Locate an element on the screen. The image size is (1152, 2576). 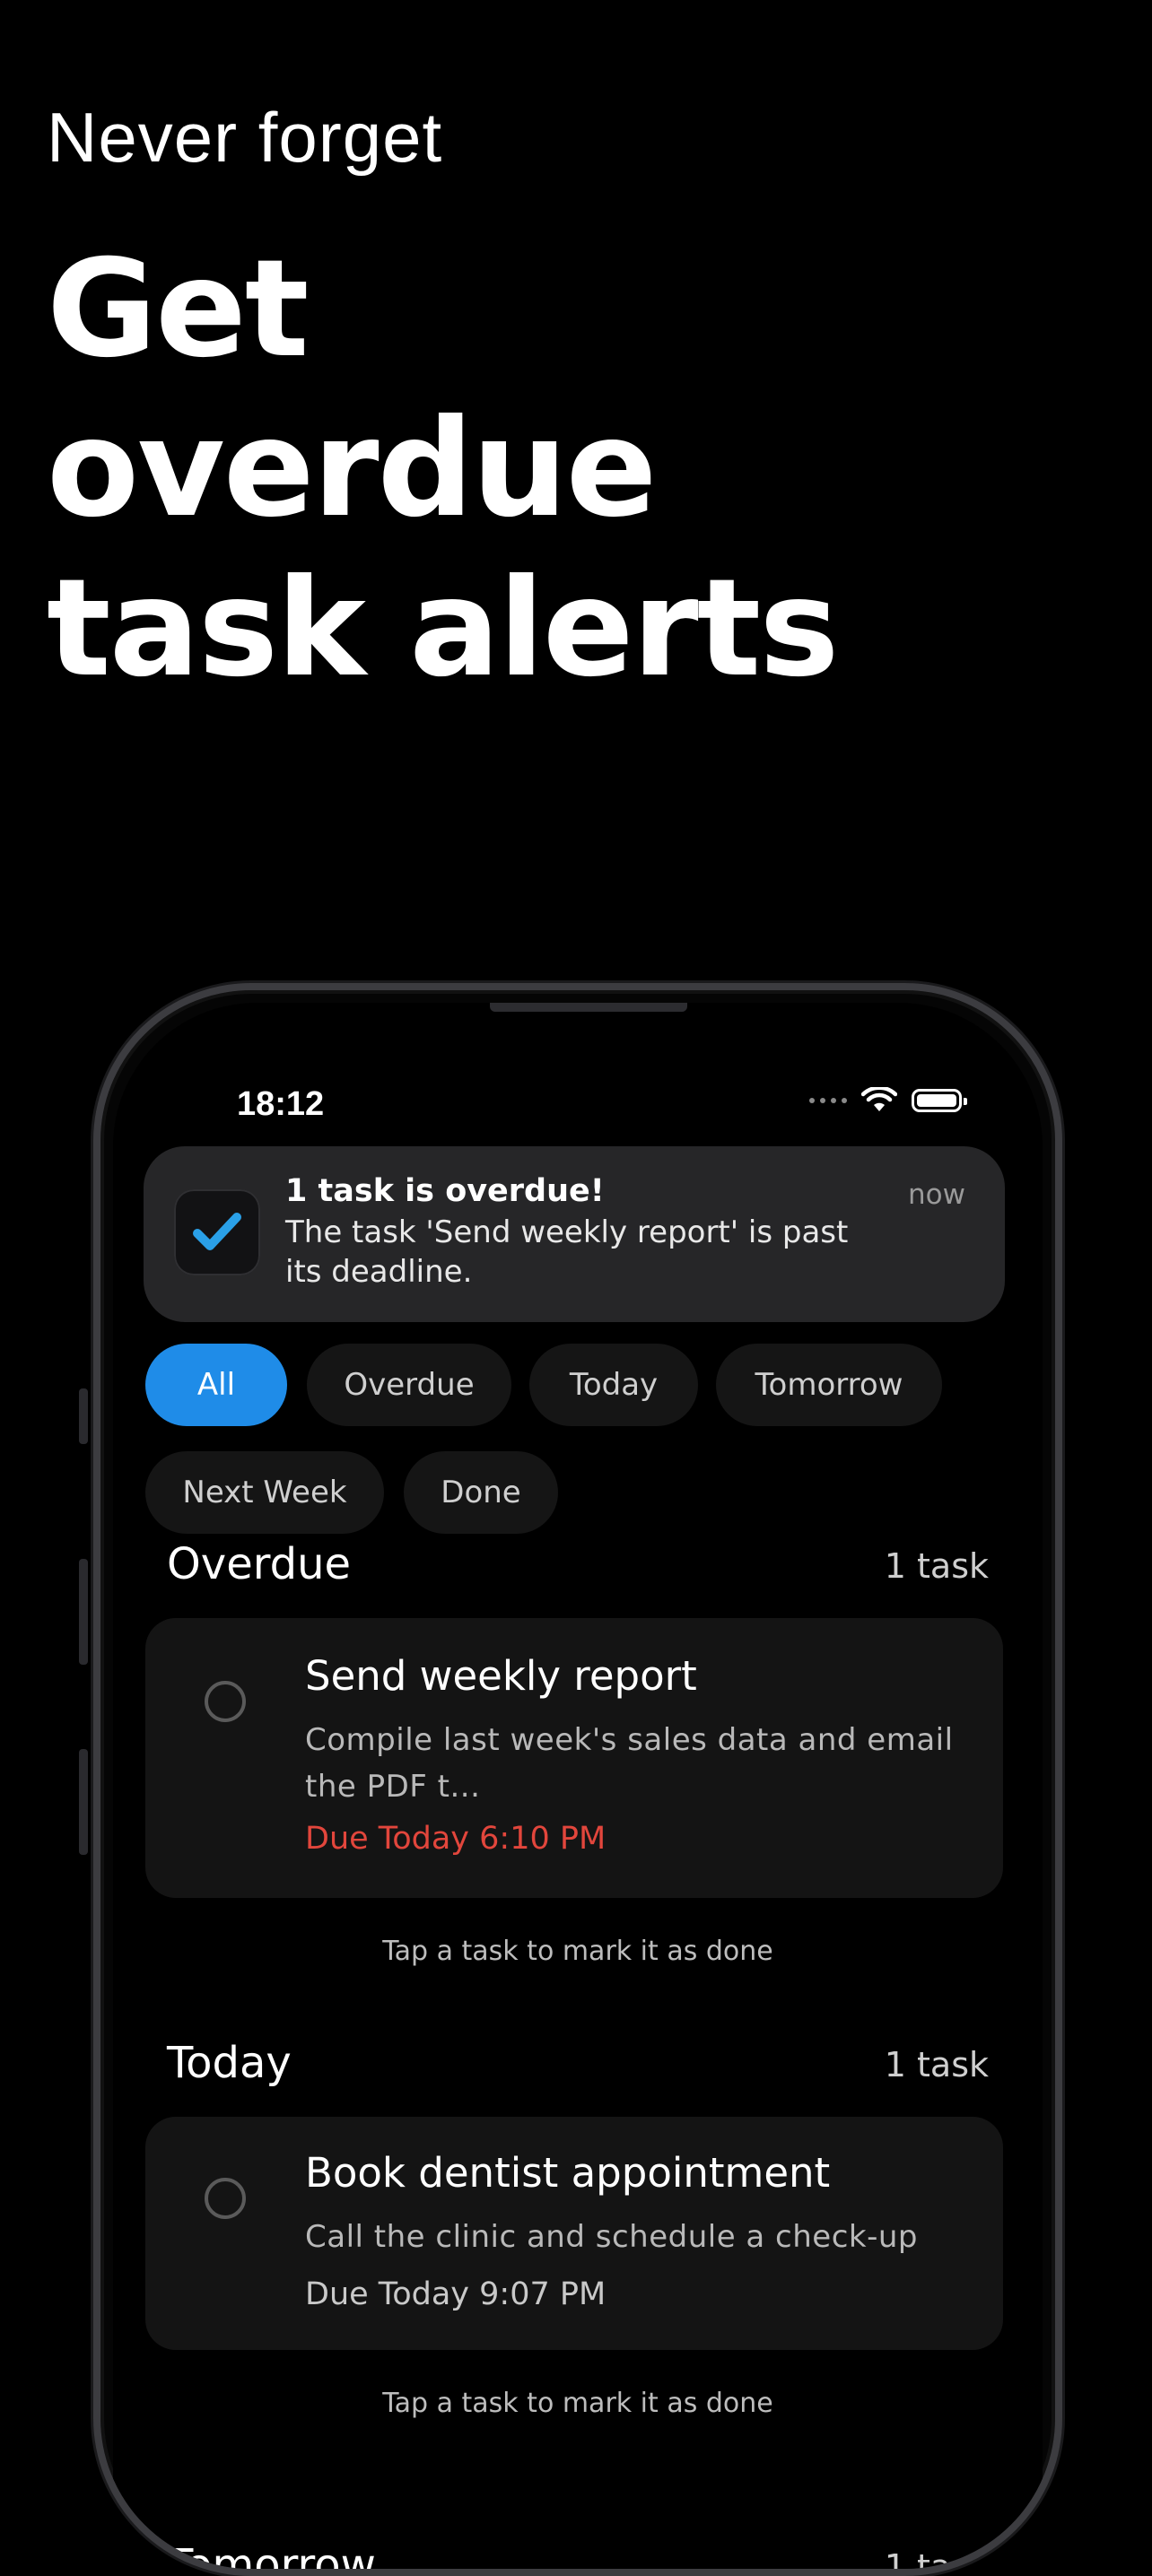
status-time: 18:12 is located at coordinates (281, 1104).